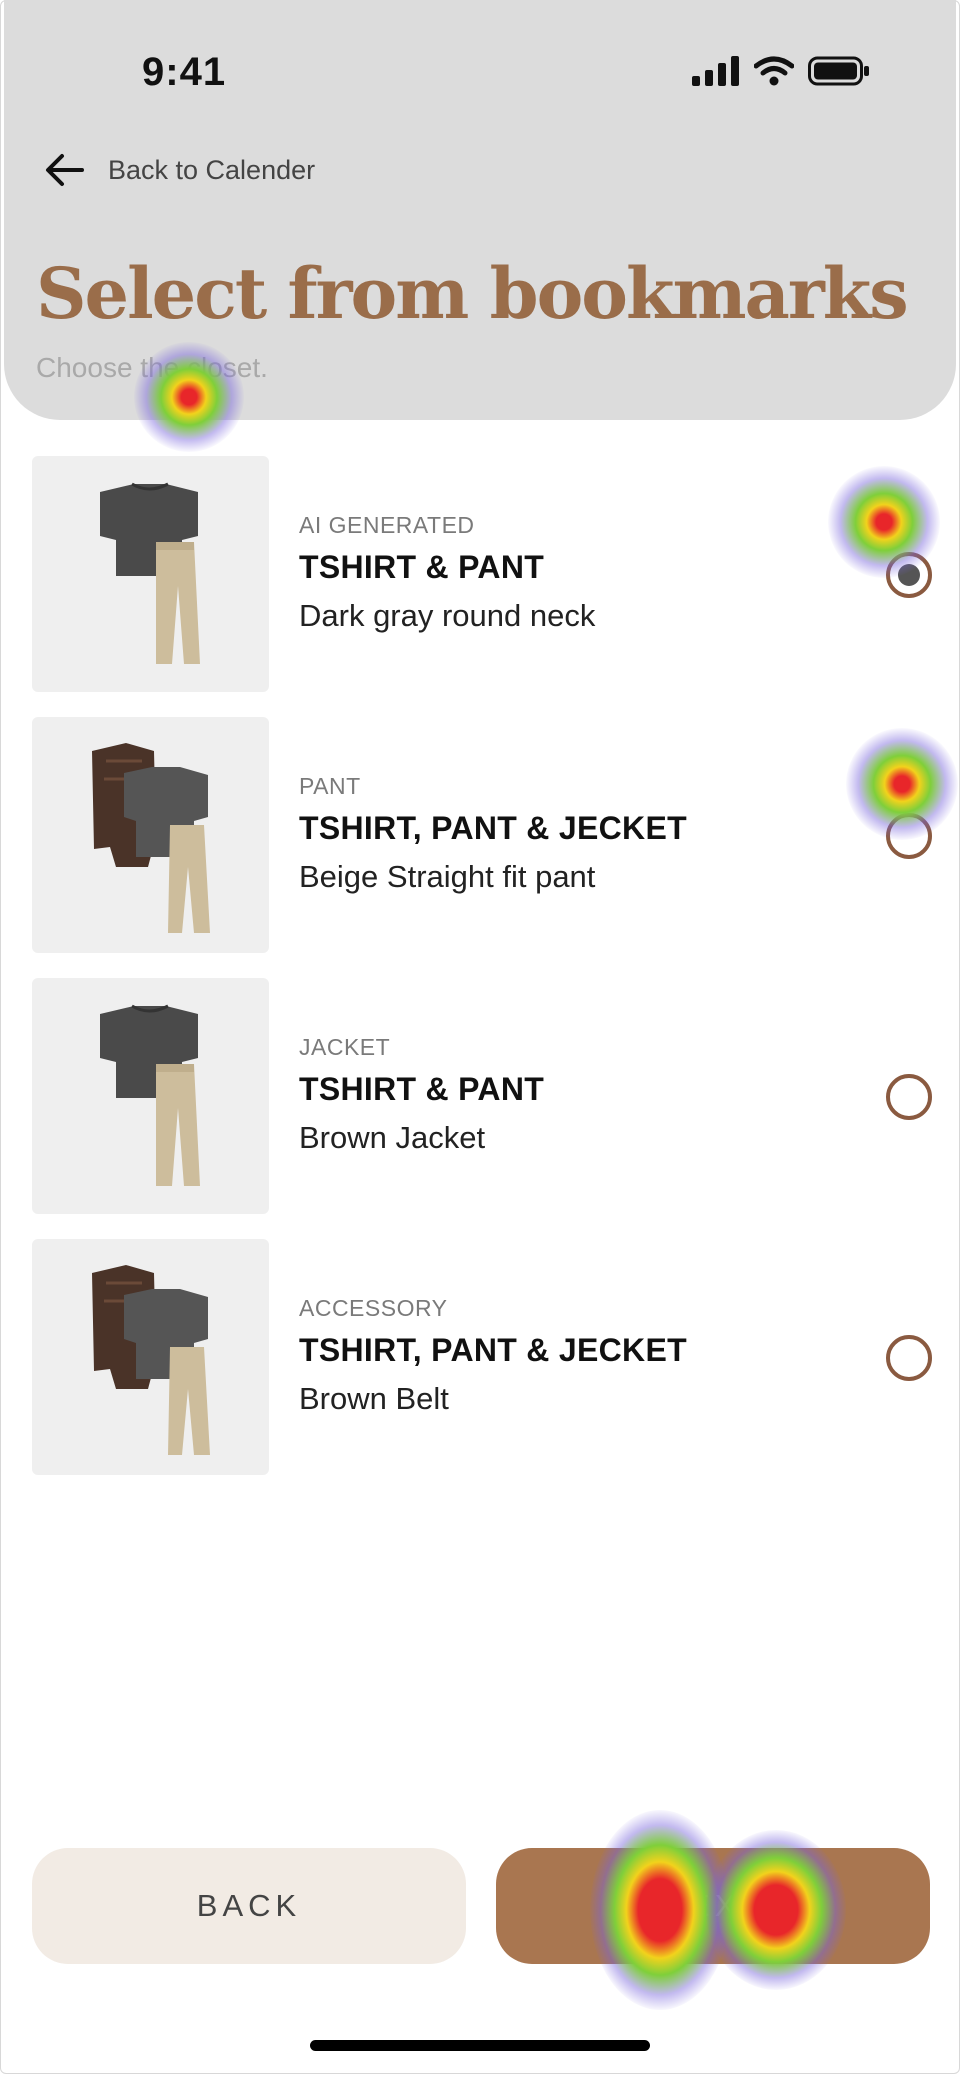 This screenshot has width=960, height=2074. I want to click on list-item: JACKET TSHIRT & PANT Brown Jacket, so click(482, 1096).